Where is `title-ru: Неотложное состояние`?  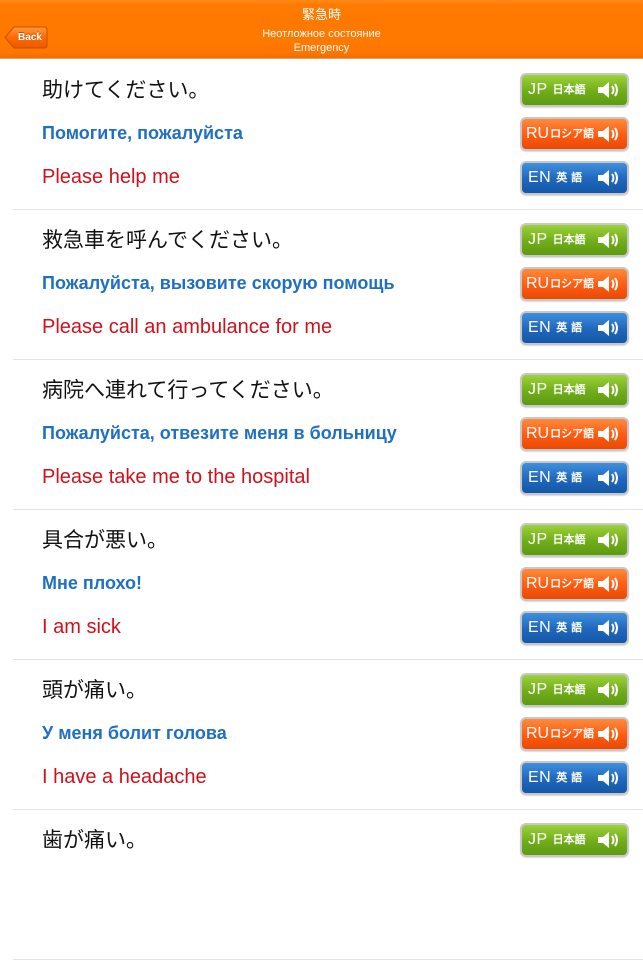
title-ru: Неотложное состояние is located at coordinates (321, 34).